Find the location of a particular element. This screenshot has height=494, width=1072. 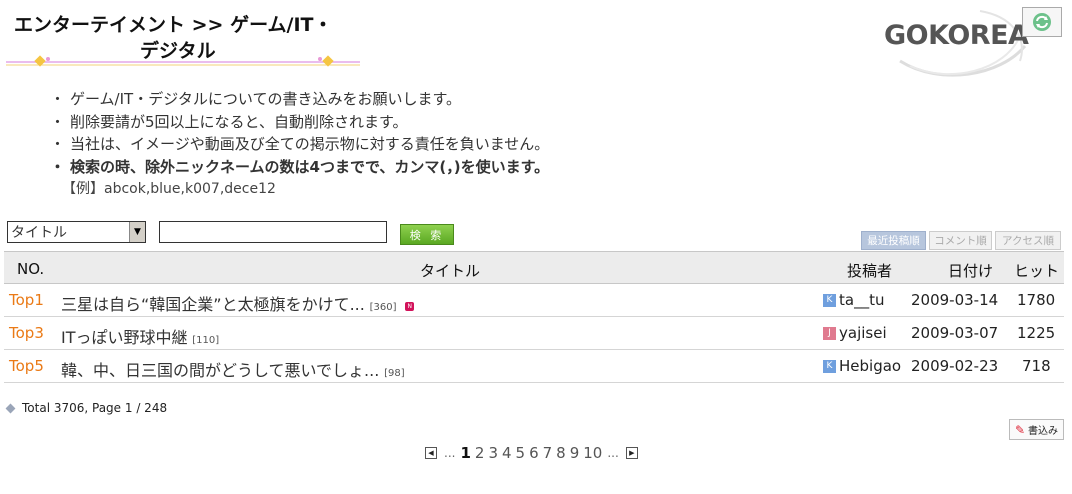

post-title-cell: 韓、中、日三国の間がどうして悪いでしょ... [98] is located at coordinates (233, 369).